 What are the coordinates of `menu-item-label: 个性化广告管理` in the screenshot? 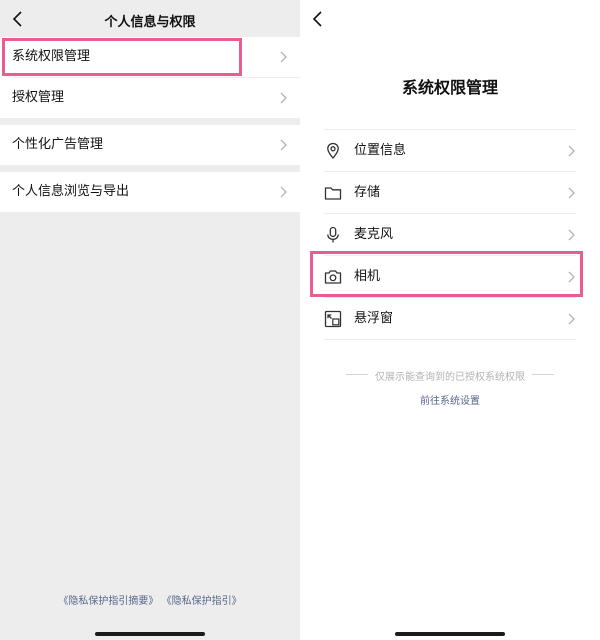 It's located at (58, 144).